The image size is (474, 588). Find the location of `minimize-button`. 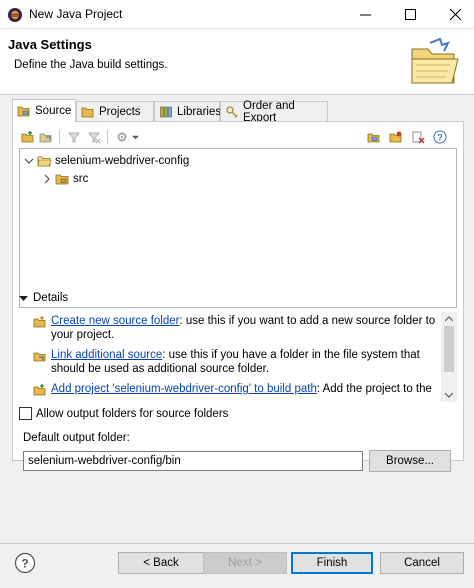

minimize-button is located at coordinates (365, 14).